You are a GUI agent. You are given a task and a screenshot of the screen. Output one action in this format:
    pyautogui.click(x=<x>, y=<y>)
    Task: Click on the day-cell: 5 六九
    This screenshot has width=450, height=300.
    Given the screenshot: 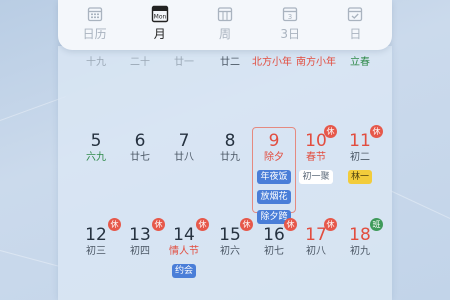 What is the action you would take?
    pyautogui.click(x=96, y=147)
    